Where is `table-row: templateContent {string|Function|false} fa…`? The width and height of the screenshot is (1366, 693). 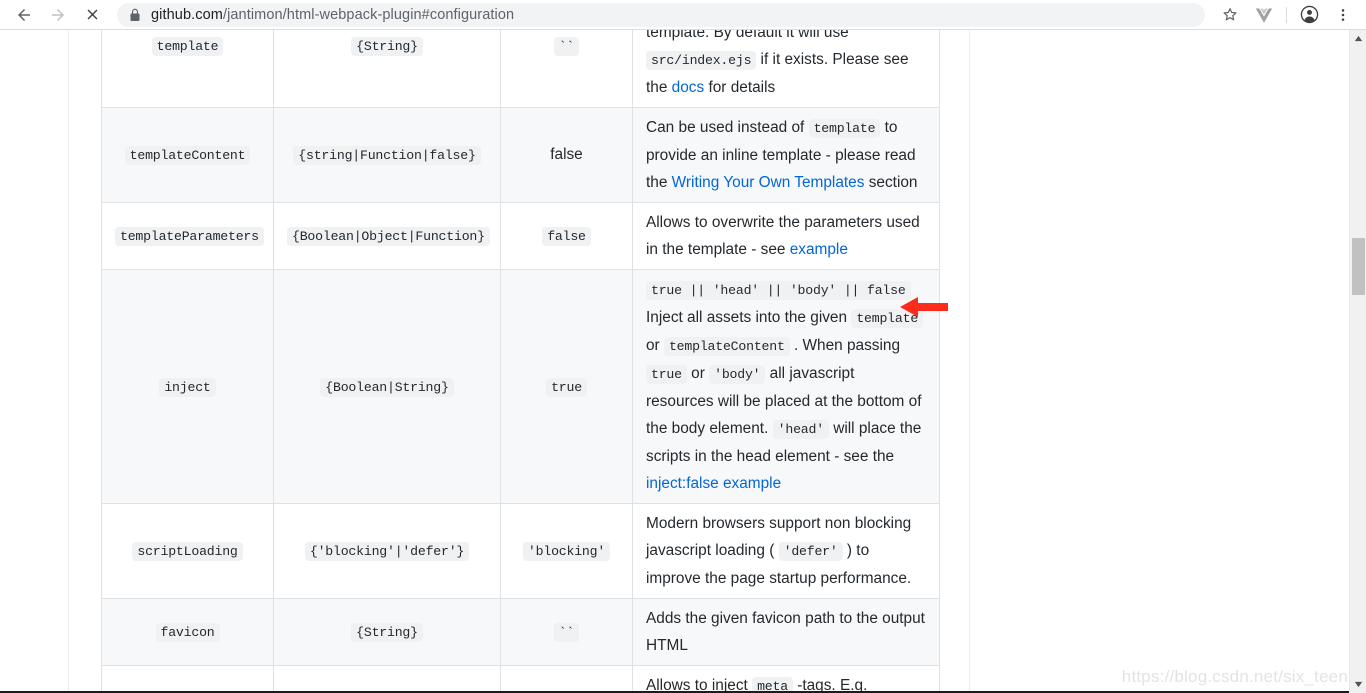
table-row: templateContent {string|Function|false} fa… is located at coordinates (520, 155).